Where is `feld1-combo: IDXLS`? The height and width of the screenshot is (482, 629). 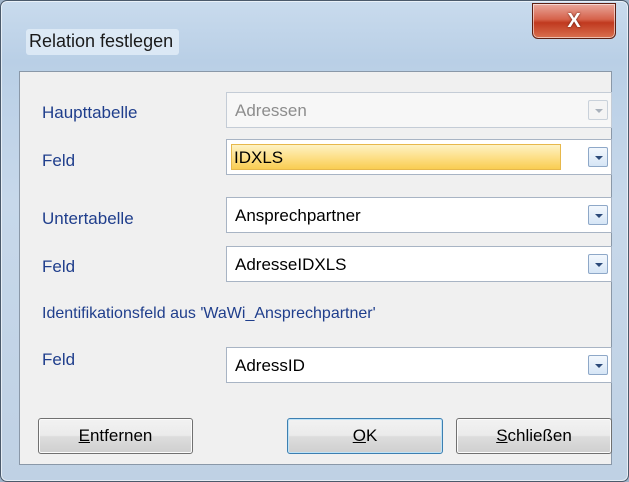
feld1-combo: IDXLS is located at coordinates (419, 157).